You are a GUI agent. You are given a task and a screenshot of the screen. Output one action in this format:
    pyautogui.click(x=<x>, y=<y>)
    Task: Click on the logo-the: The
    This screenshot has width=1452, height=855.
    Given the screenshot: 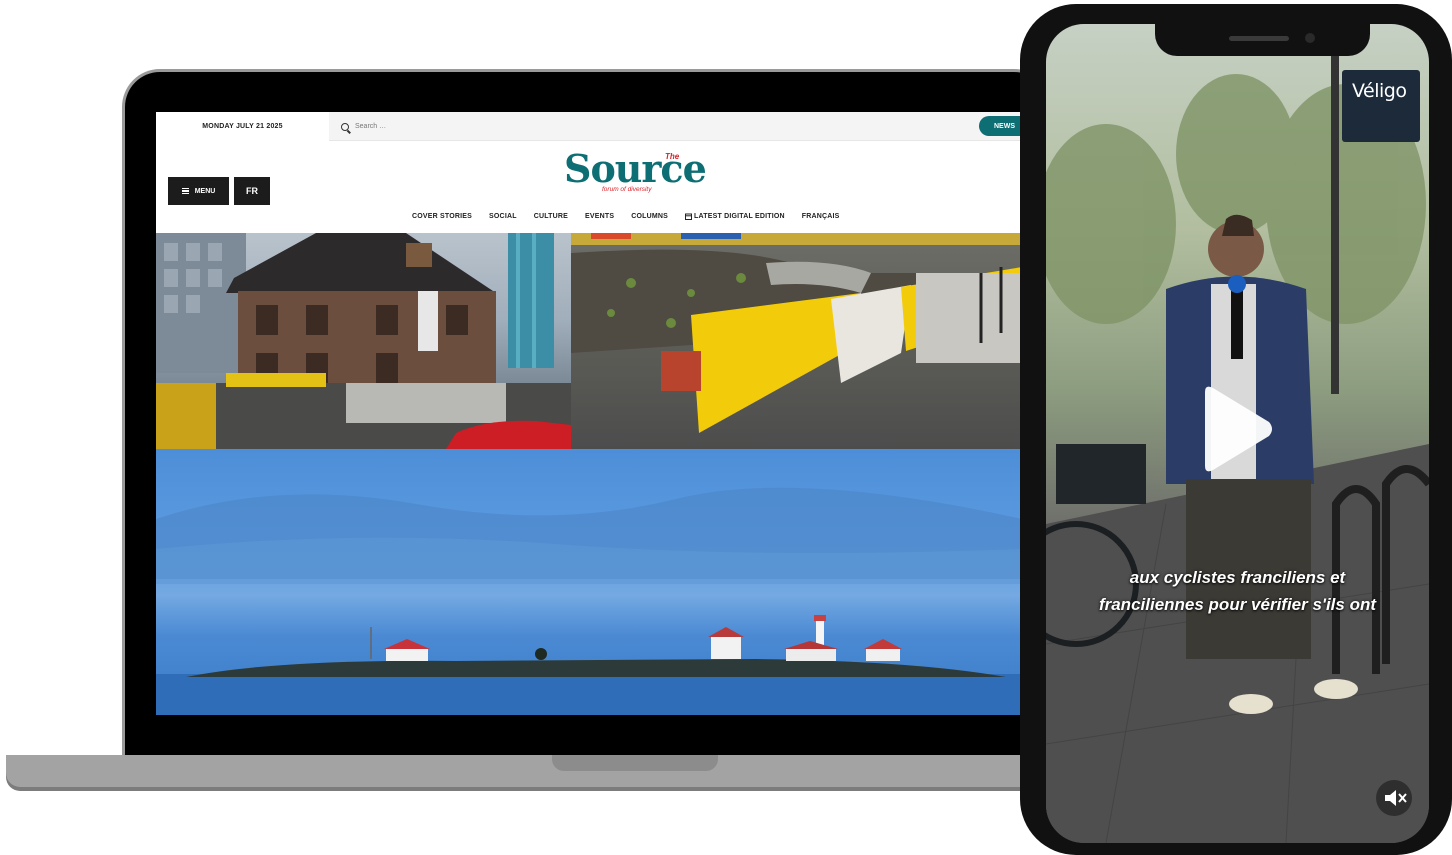 What is the action you would take?
    pyautogui.click(x=672, y=156)
    